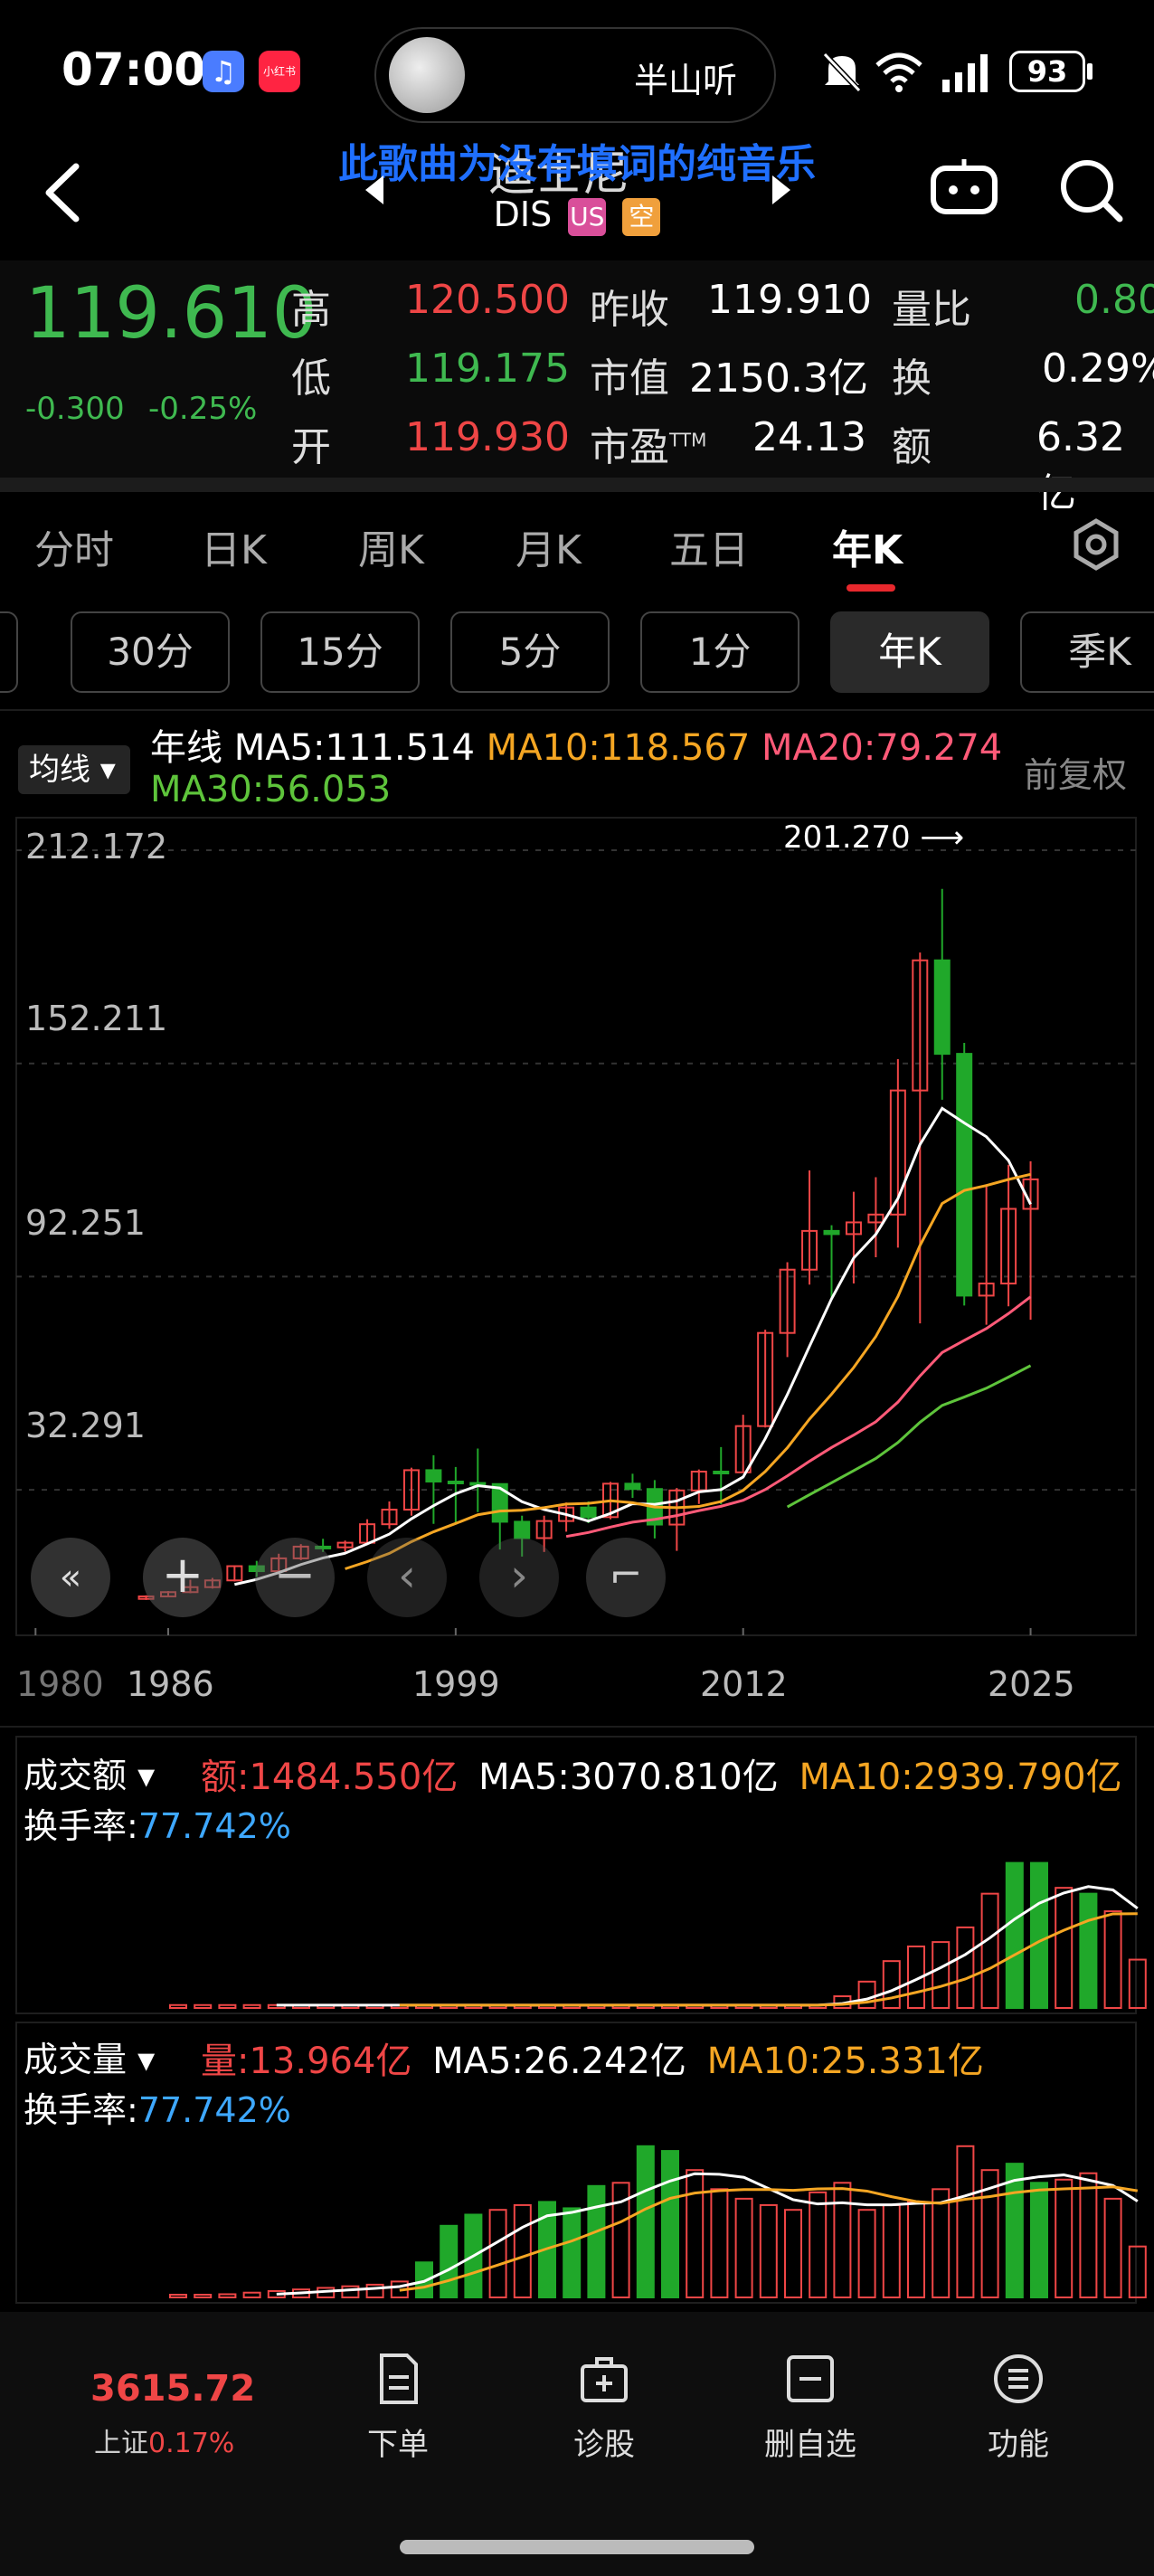  I want to click on index-value: 3615.72, so click(172, 2389).